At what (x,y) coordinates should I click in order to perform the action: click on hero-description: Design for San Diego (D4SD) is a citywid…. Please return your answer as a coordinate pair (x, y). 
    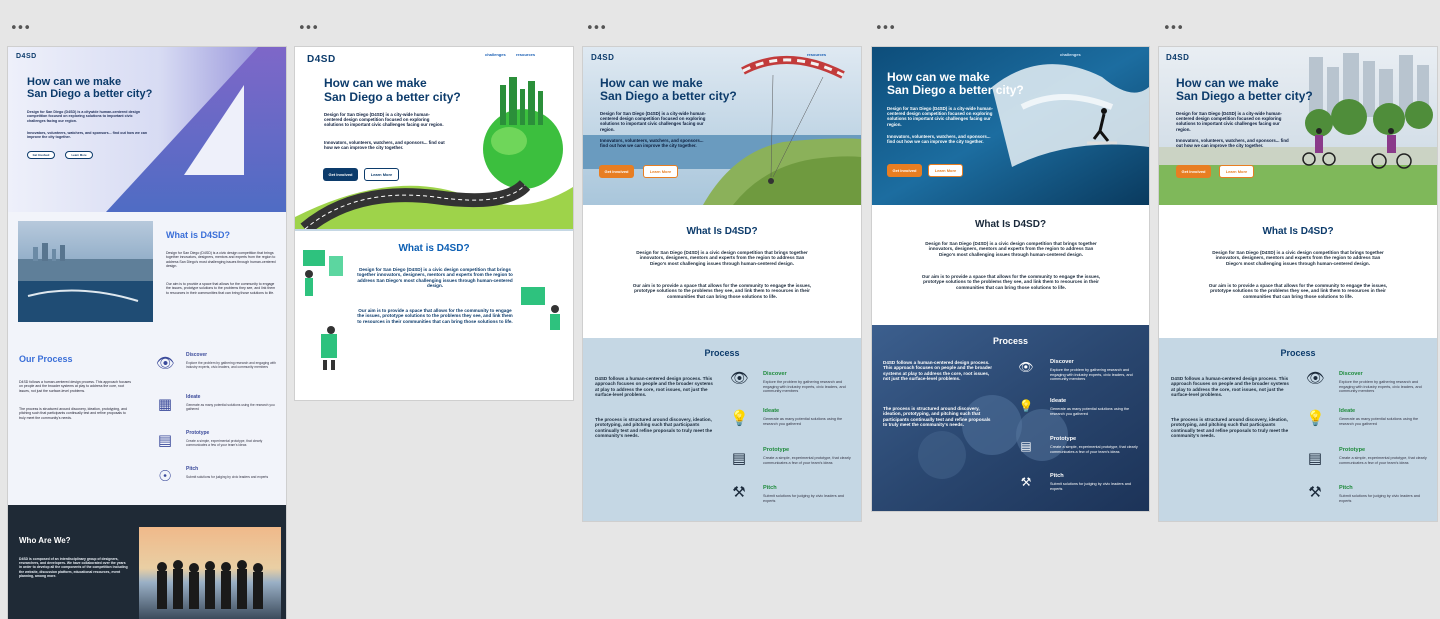
    Looking at the image, I should click on (84, 116).